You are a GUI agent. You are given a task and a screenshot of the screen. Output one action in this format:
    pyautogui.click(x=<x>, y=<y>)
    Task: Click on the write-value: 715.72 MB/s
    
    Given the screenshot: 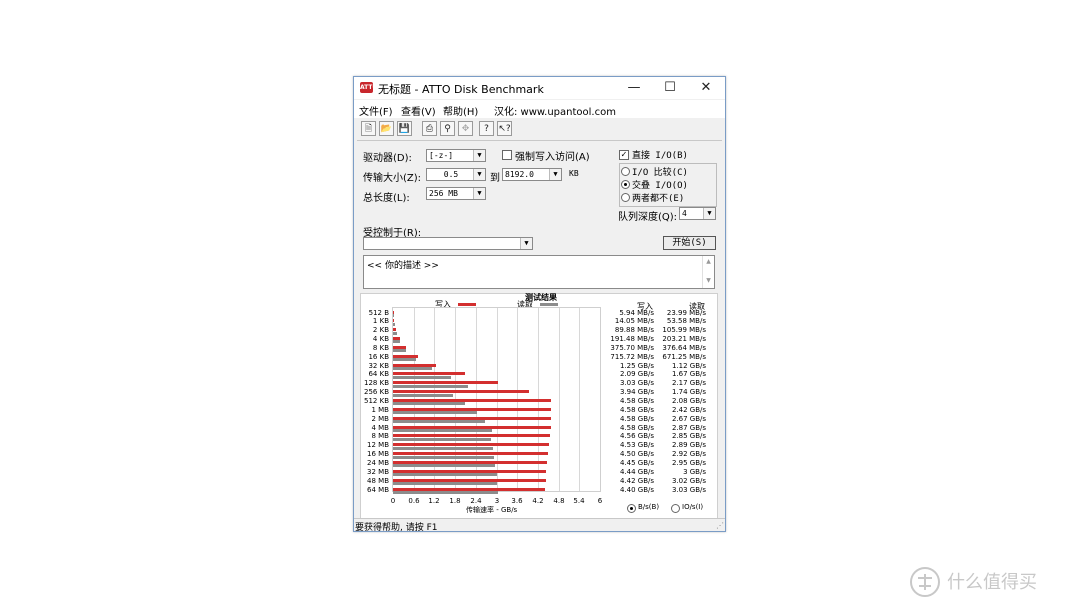 What is the action you would take?
    pyautogui.click(x=632, y=356)
    